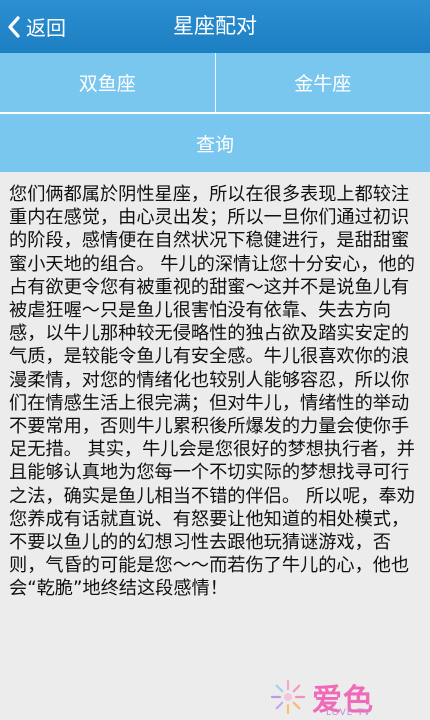  Describe the element at coordinates (343, 697) in the screenshot. I see `watermark: 爱色 LOVE TV` at that location.